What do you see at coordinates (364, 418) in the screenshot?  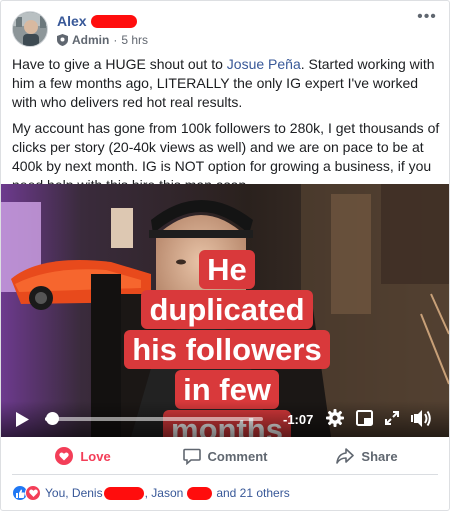 I see `pip-icon` at bounding box center [364, 418].